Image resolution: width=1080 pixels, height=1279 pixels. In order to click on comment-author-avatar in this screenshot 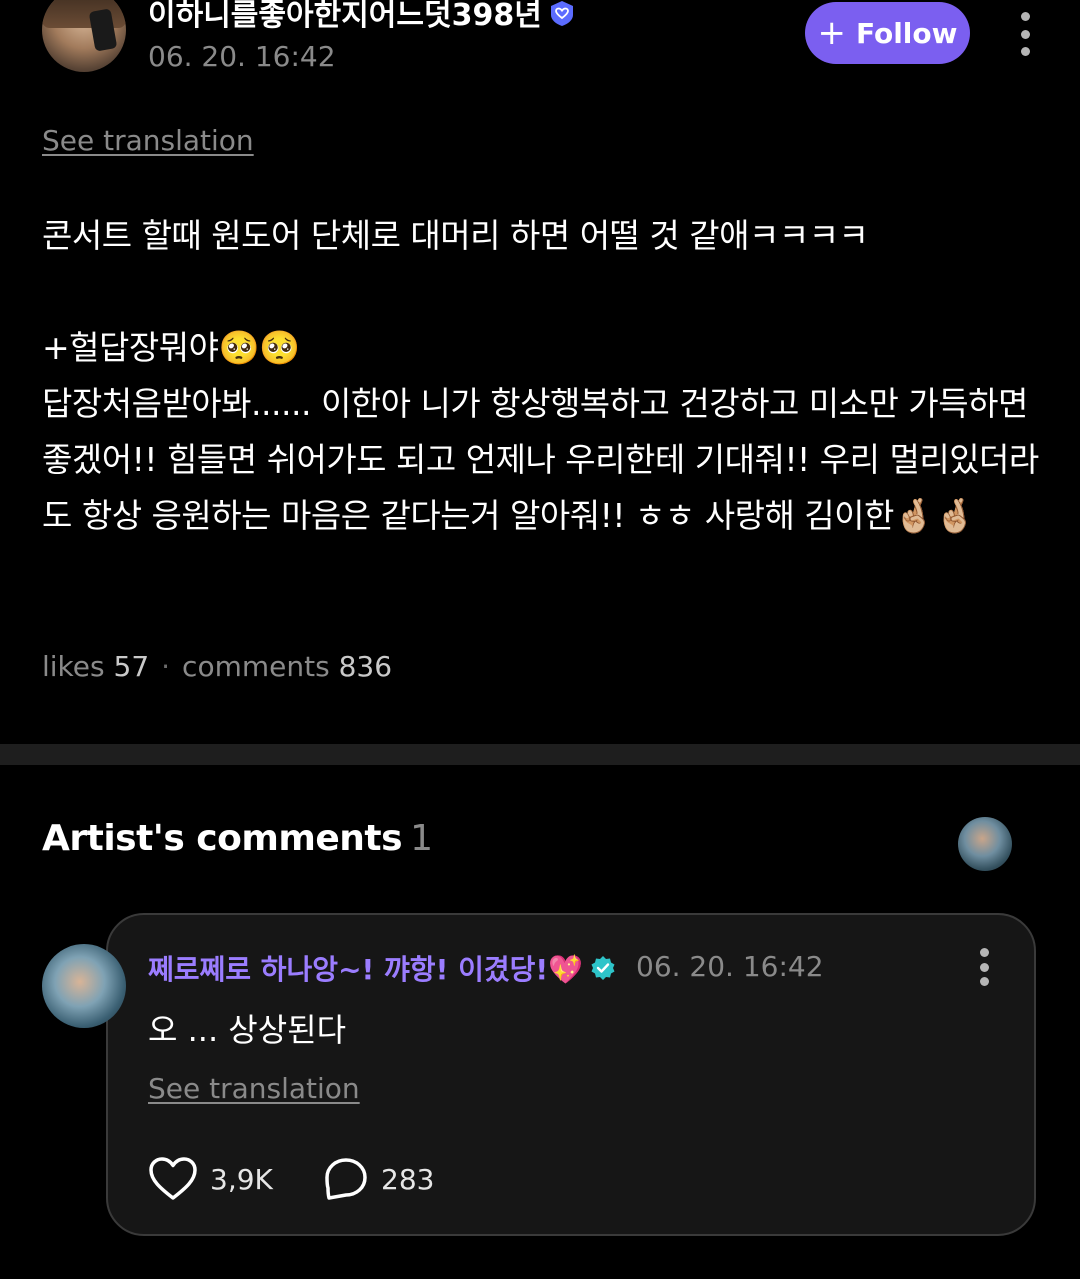, I will do `click(84, 986)`.